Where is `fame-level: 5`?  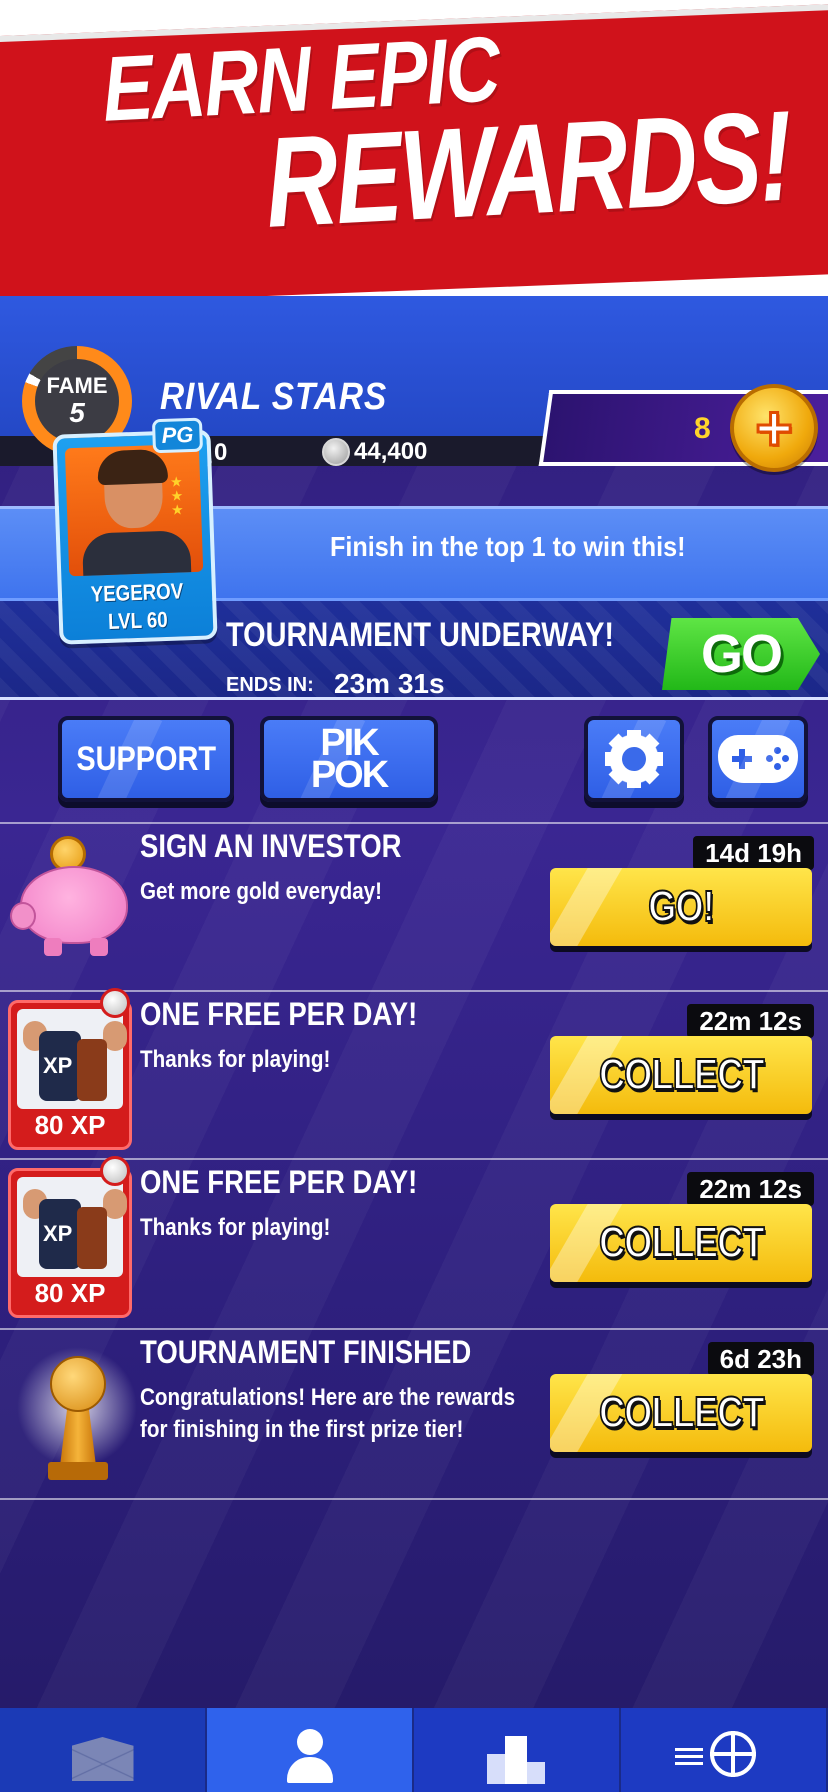
fame-level: 5 is located at coordinates (77, 412).